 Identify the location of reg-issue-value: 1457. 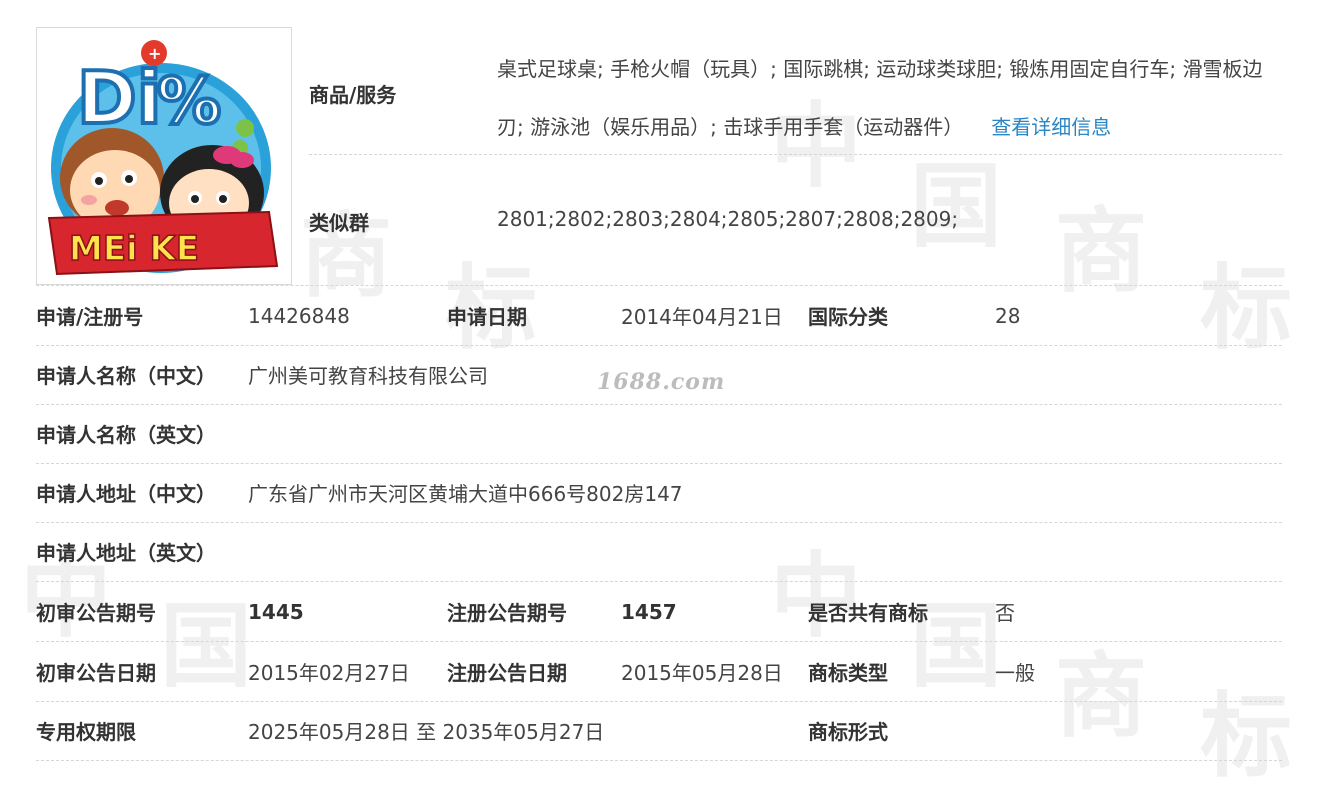
(649, 611).